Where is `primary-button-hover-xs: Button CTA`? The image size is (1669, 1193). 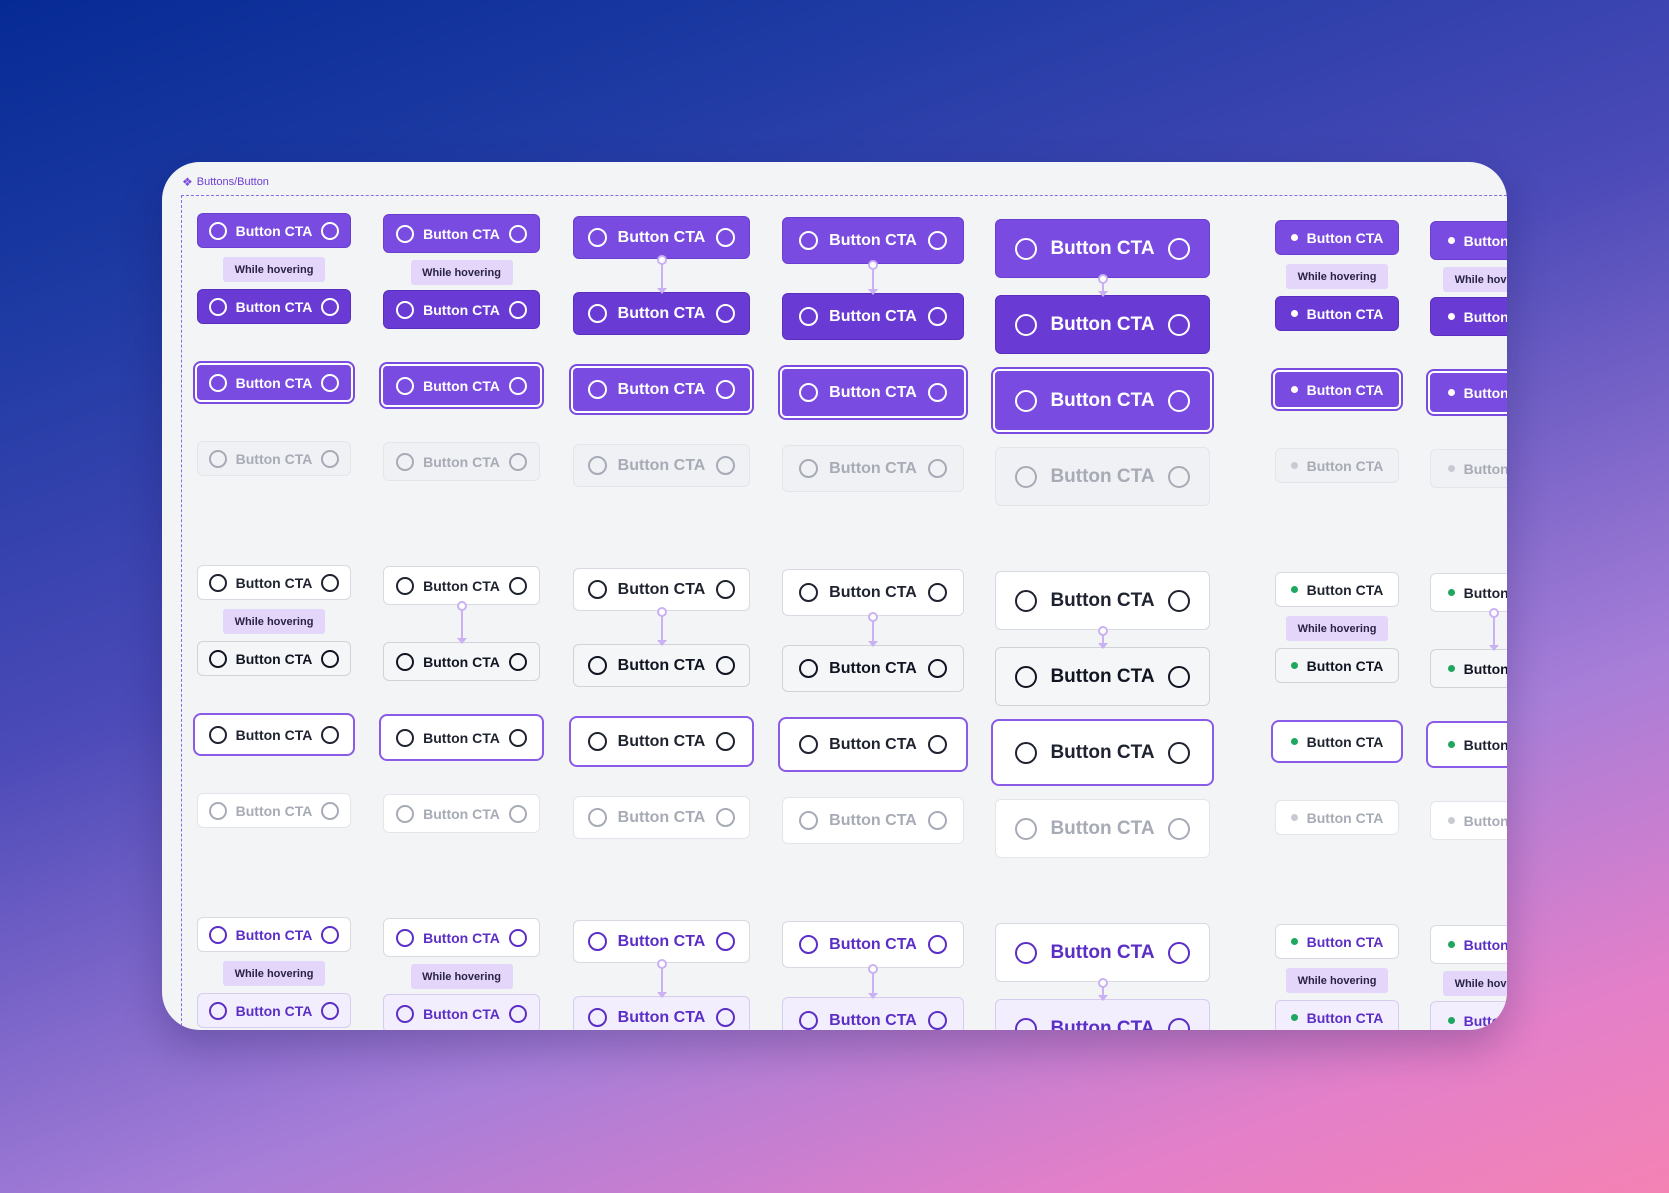
primary-button-hover-xs: Button CTA is located at coordinates (274, 306).